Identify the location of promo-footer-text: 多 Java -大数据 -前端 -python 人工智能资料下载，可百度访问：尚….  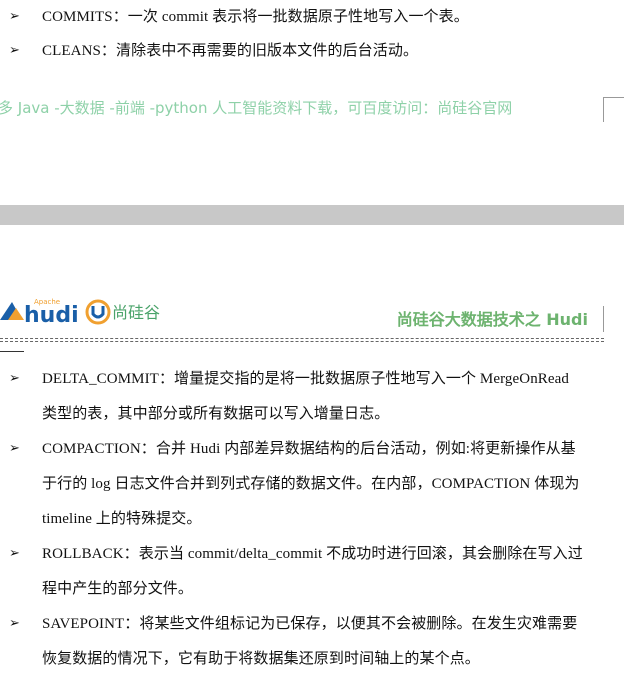
(256, 108).